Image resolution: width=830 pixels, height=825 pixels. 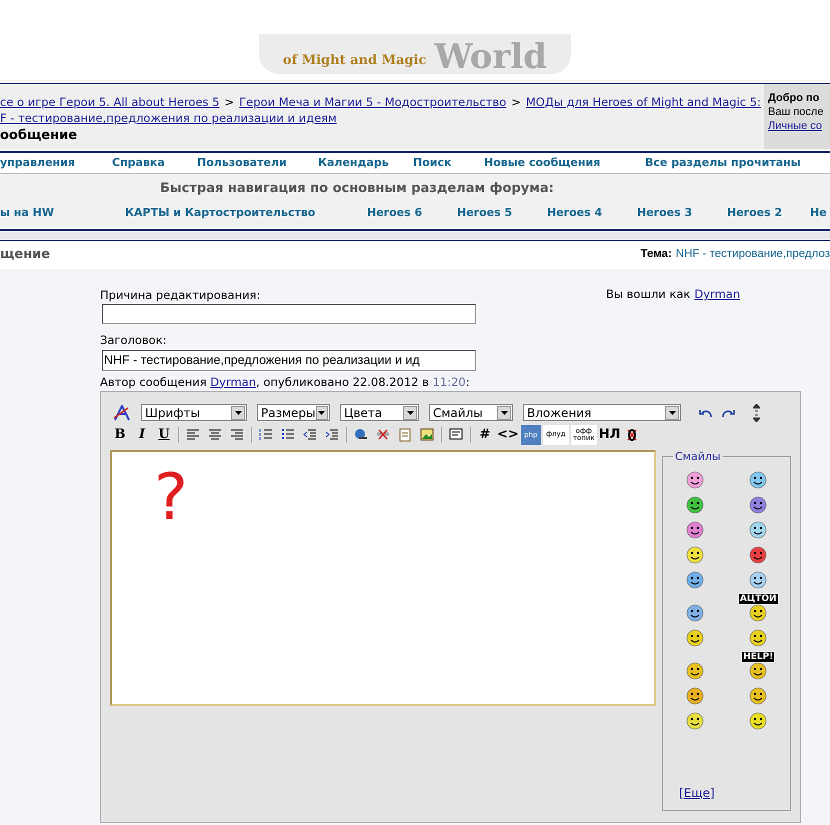 I want to click on format-button: <>, so click(x=508, y=434).